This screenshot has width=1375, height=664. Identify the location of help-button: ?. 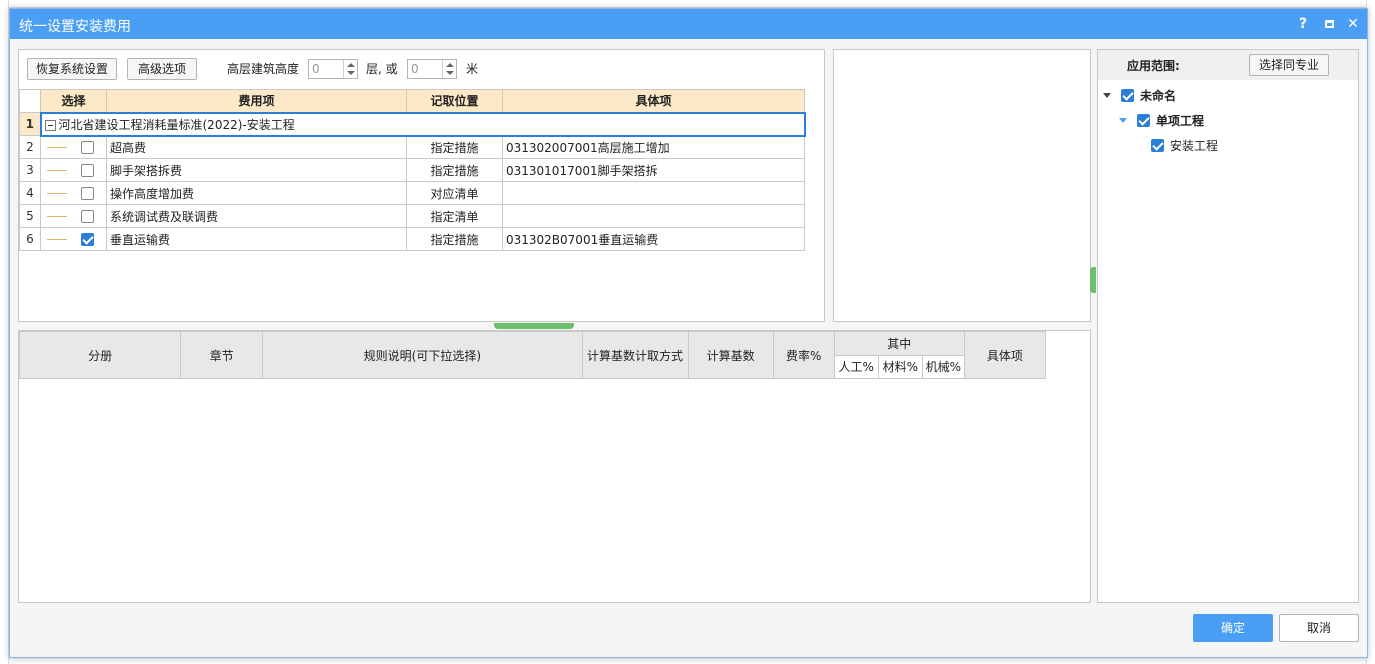
(1303, 24).